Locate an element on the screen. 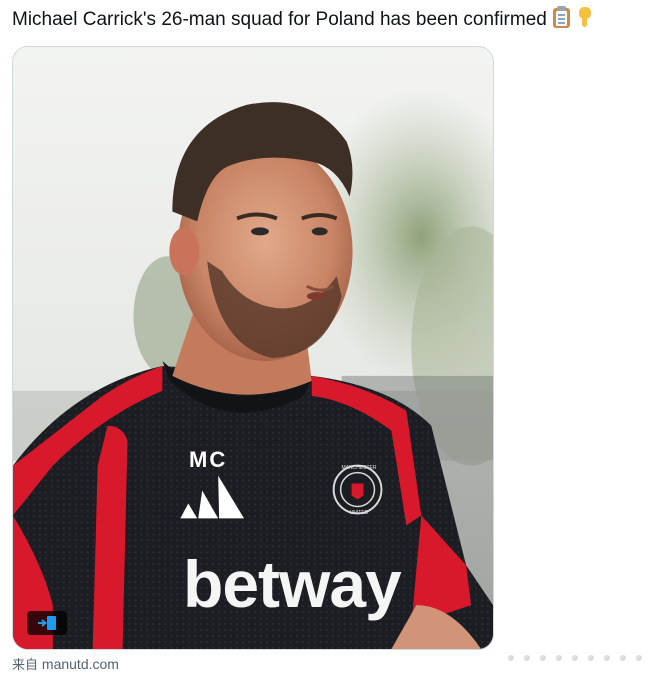 The image size is (649, 674). backhand-index-pointing-down-icon is located at coordinates (585, 17).